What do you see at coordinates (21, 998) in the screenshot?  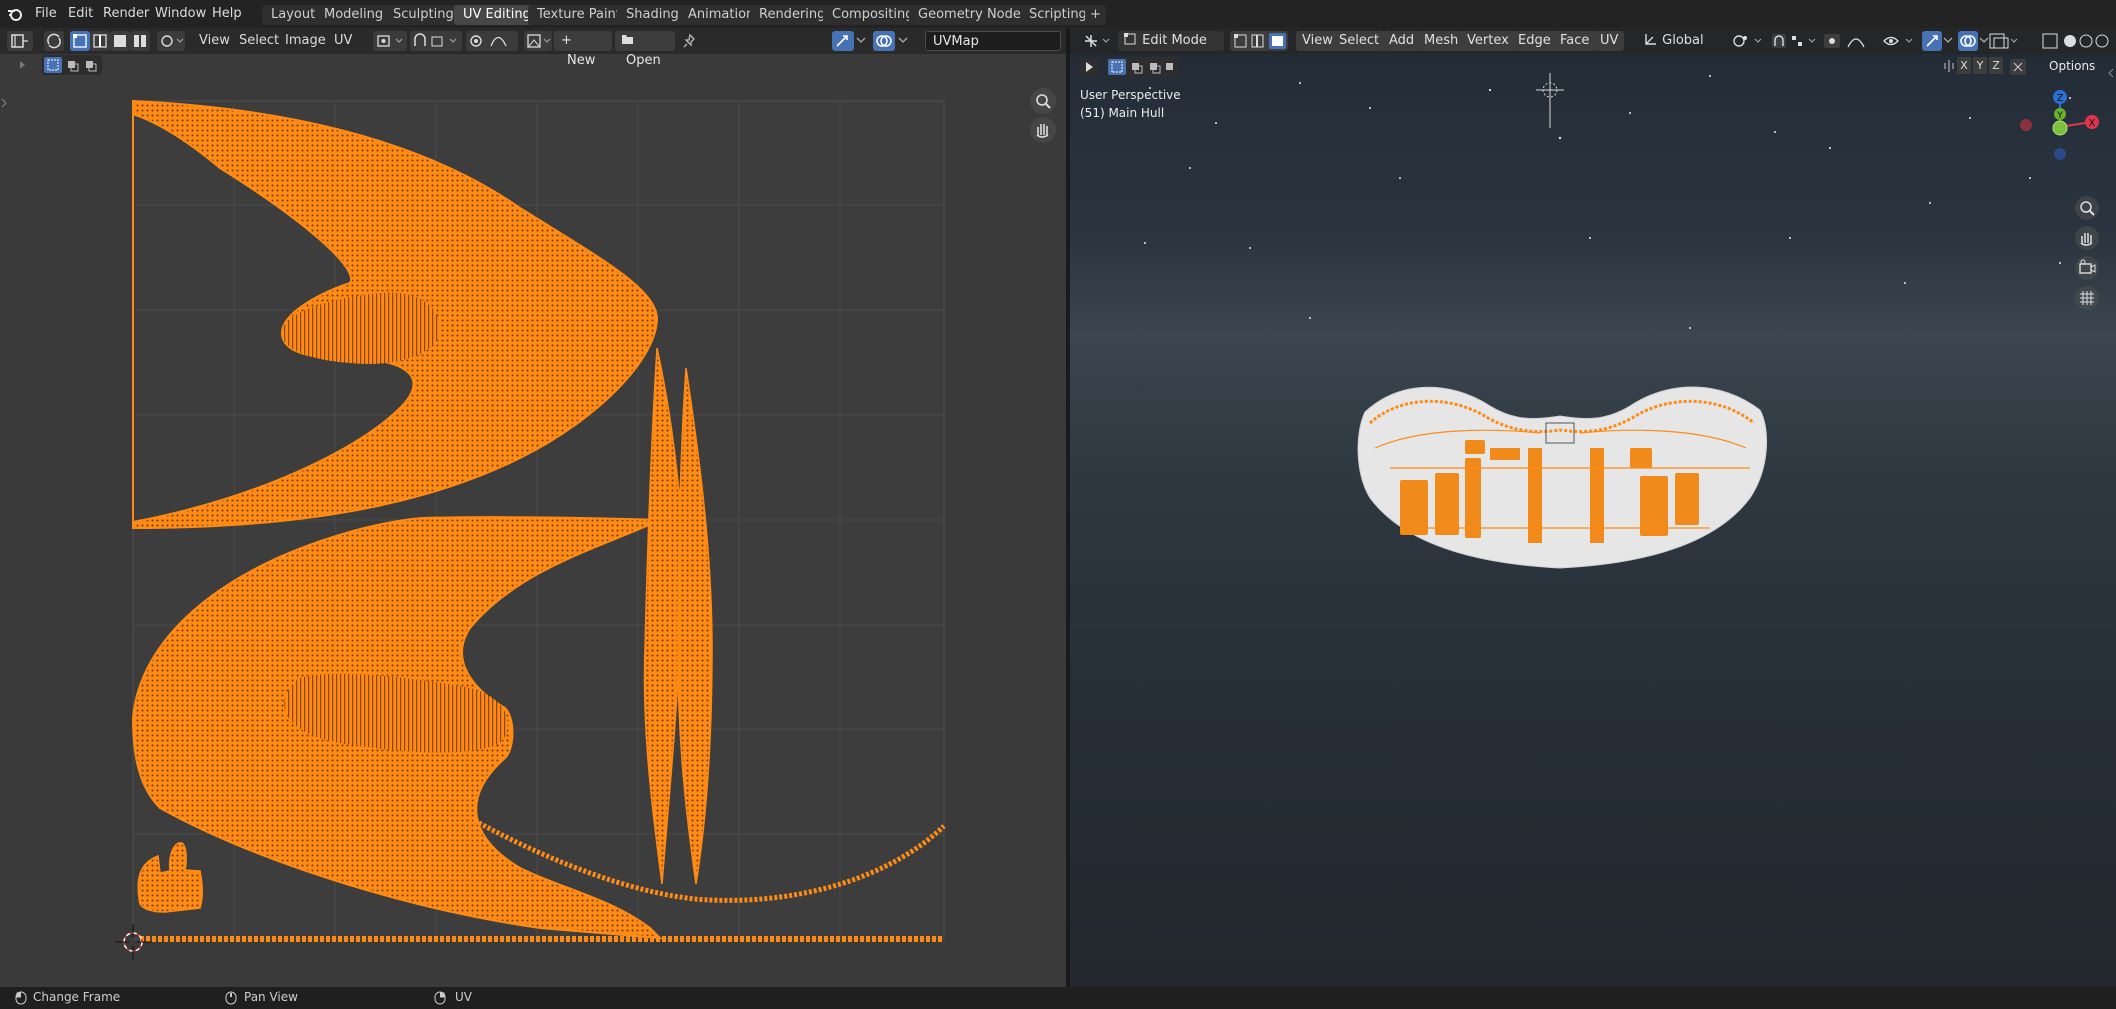 I see `mouse-left-icon` at bounding box center [21, 998].